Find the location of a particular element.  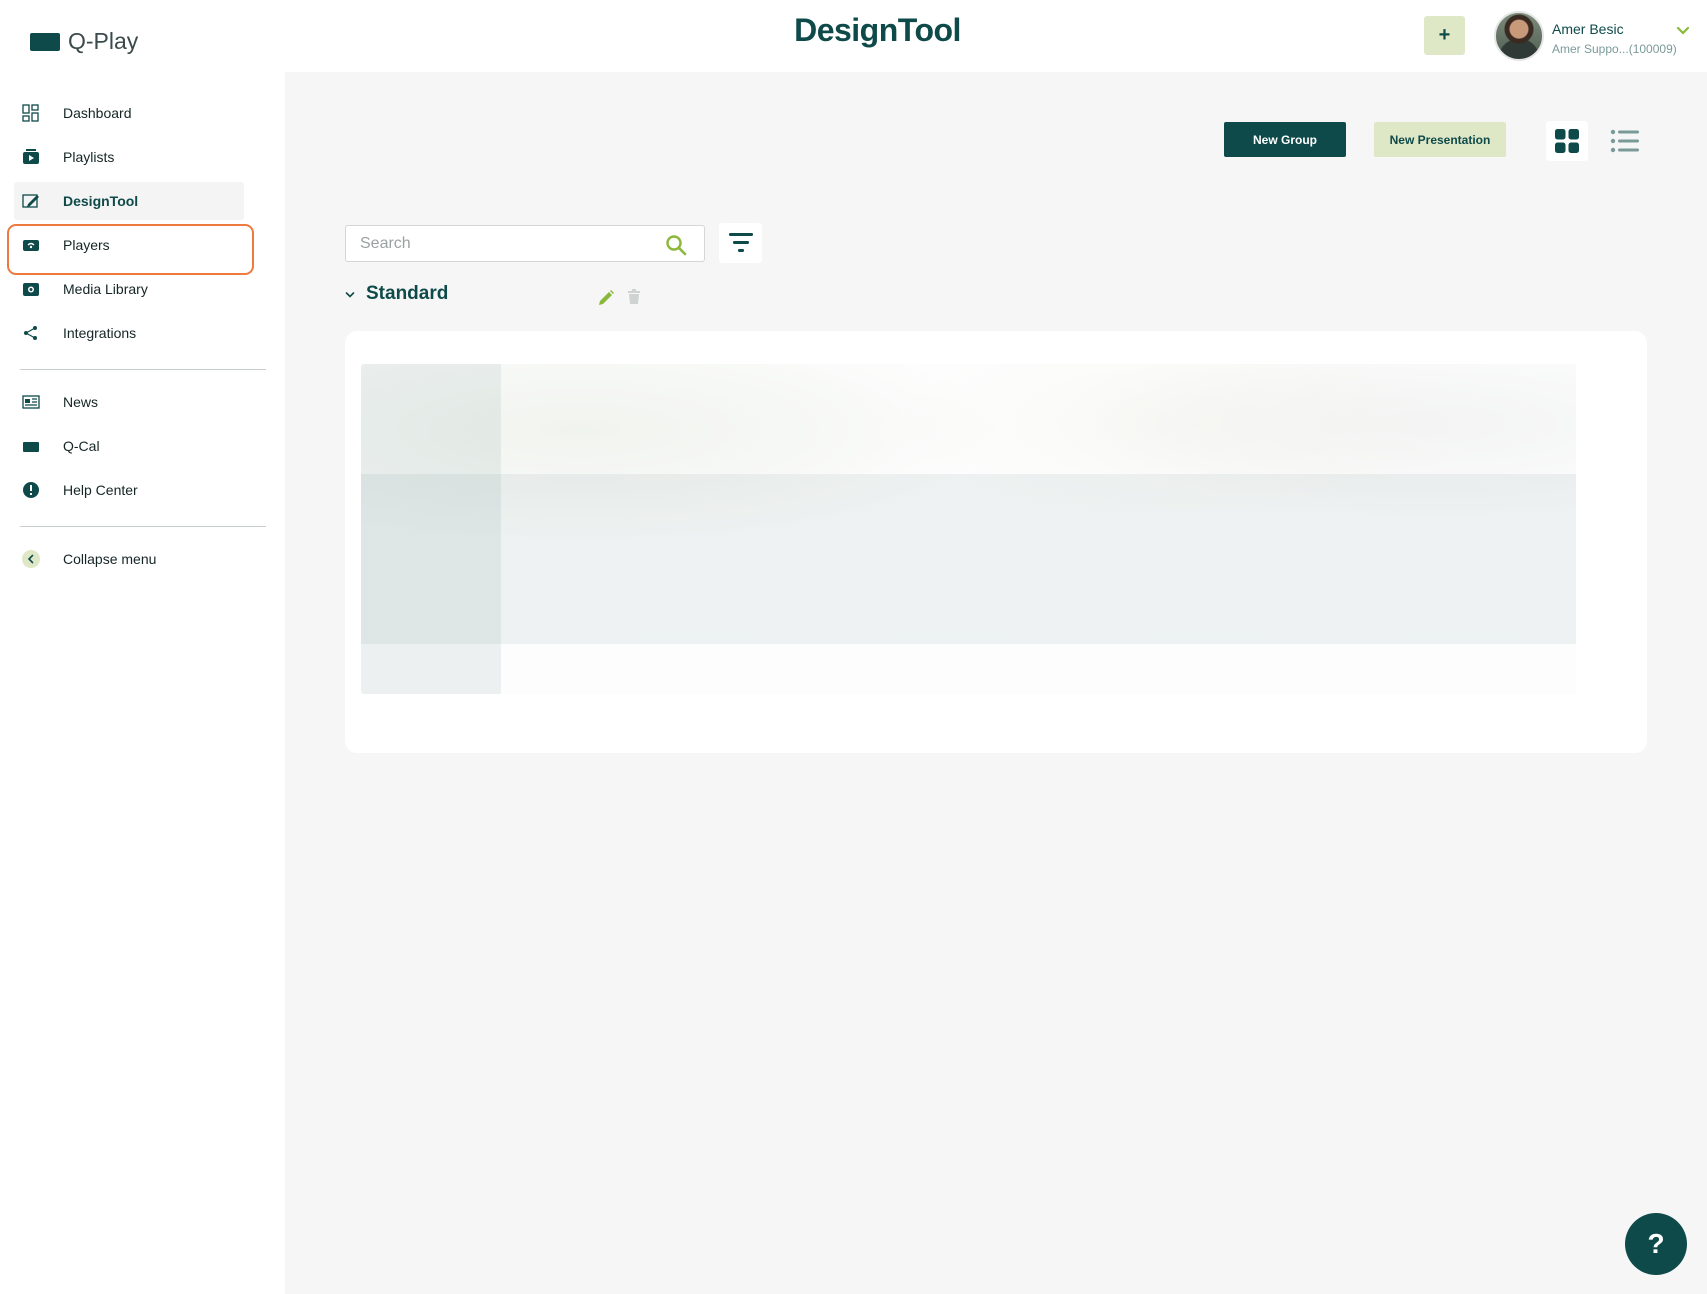

news-icon is located at coordinates (31, 402).